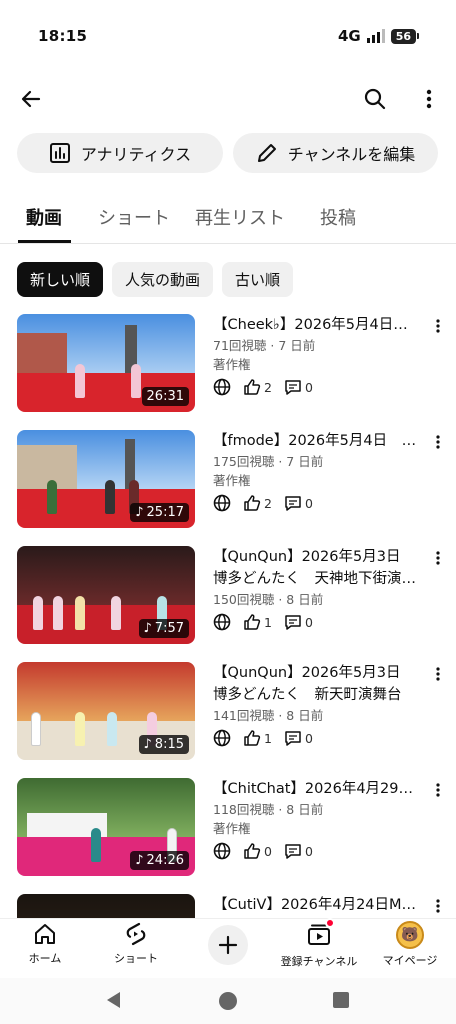  Describe the element at coordinates (315, 684) in the screenshot. I see `video-title: 【QunQun】2026年5月3日 博多どんたく 新天町演舞台` at that location.